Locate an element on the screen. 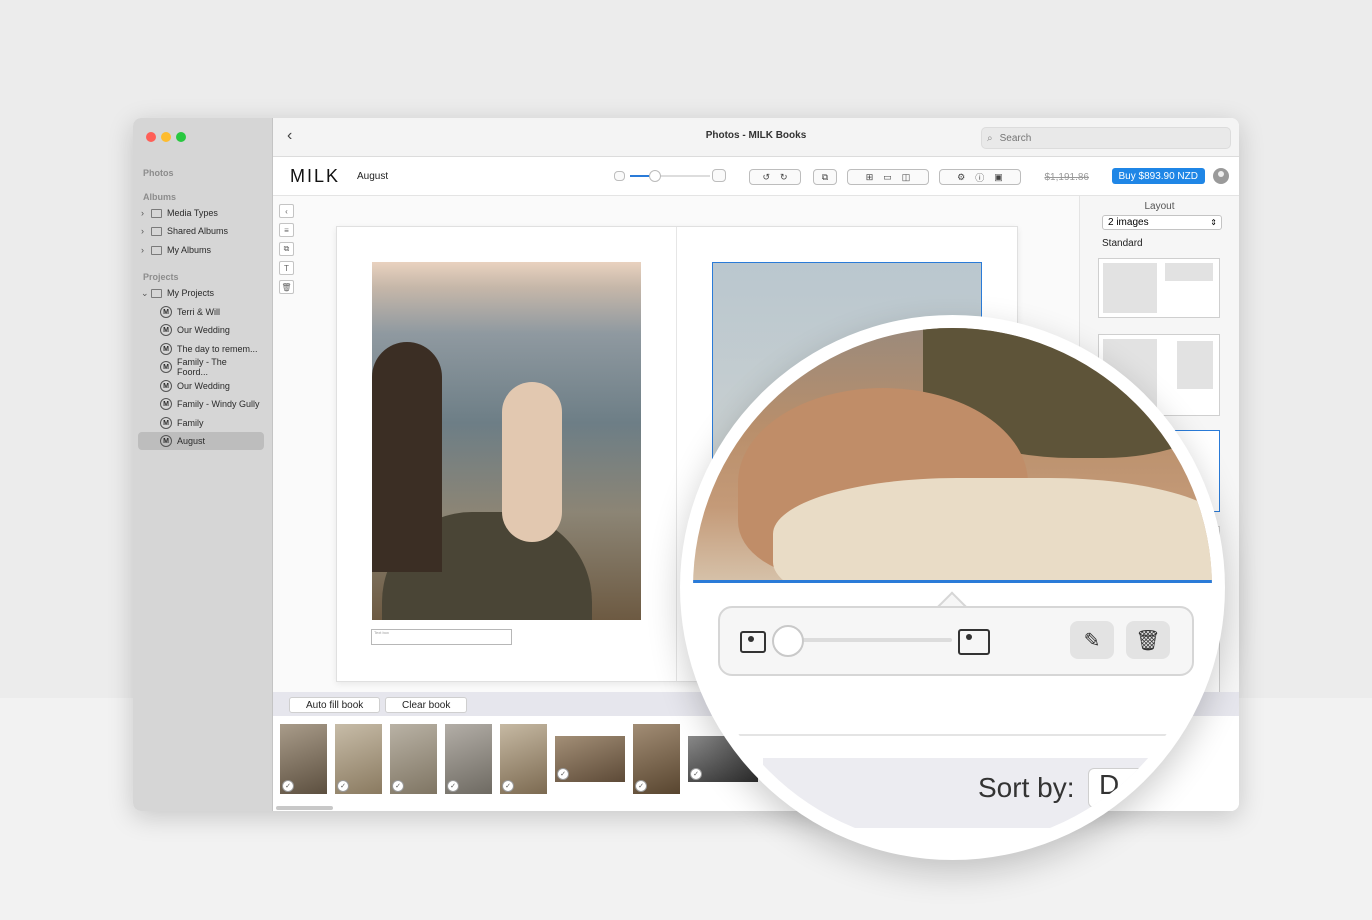  redo-icon: ↻ is located at coordinates (784, 177).